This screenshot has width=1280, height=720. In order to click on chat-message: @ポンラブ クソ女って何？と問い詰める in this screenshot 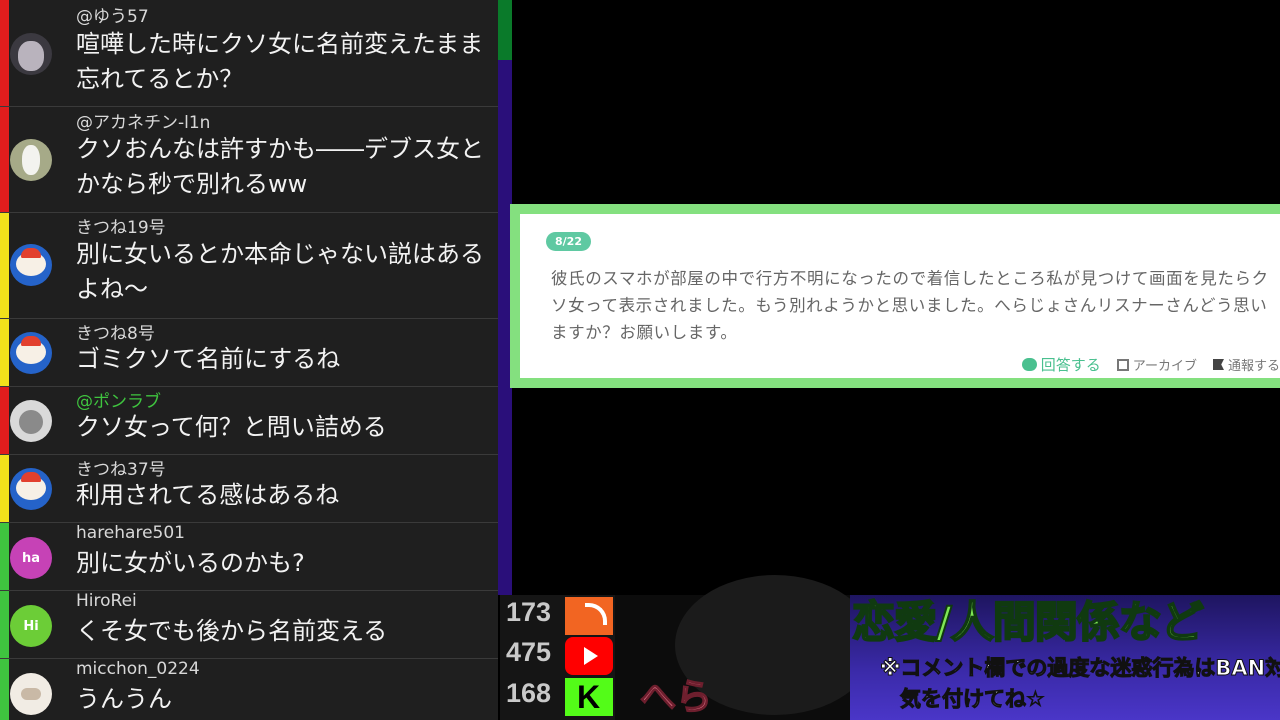, I will do `click(249, 421)`.